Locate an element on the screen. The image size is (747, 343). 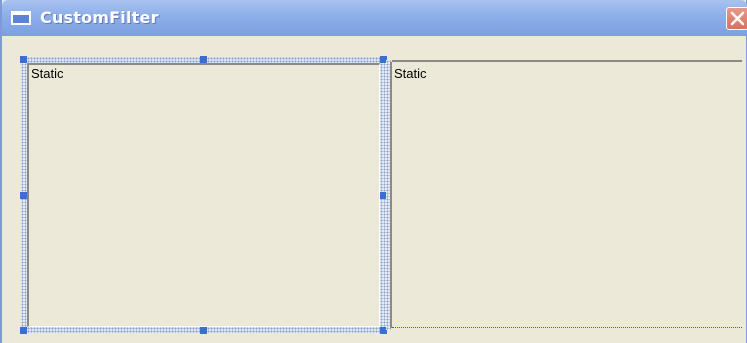
left-static-label: Static is located at coordinates (47, 73).